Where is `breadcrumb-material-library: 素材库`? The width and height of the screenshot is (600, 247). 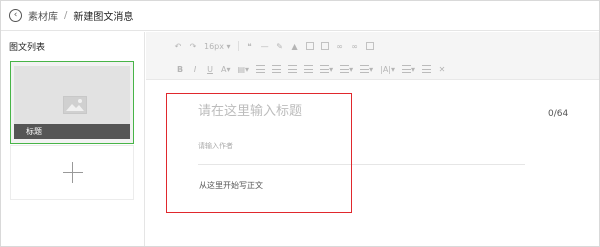 breadcrumb-material-library: 素材库 is located at coordinates (43, 15).